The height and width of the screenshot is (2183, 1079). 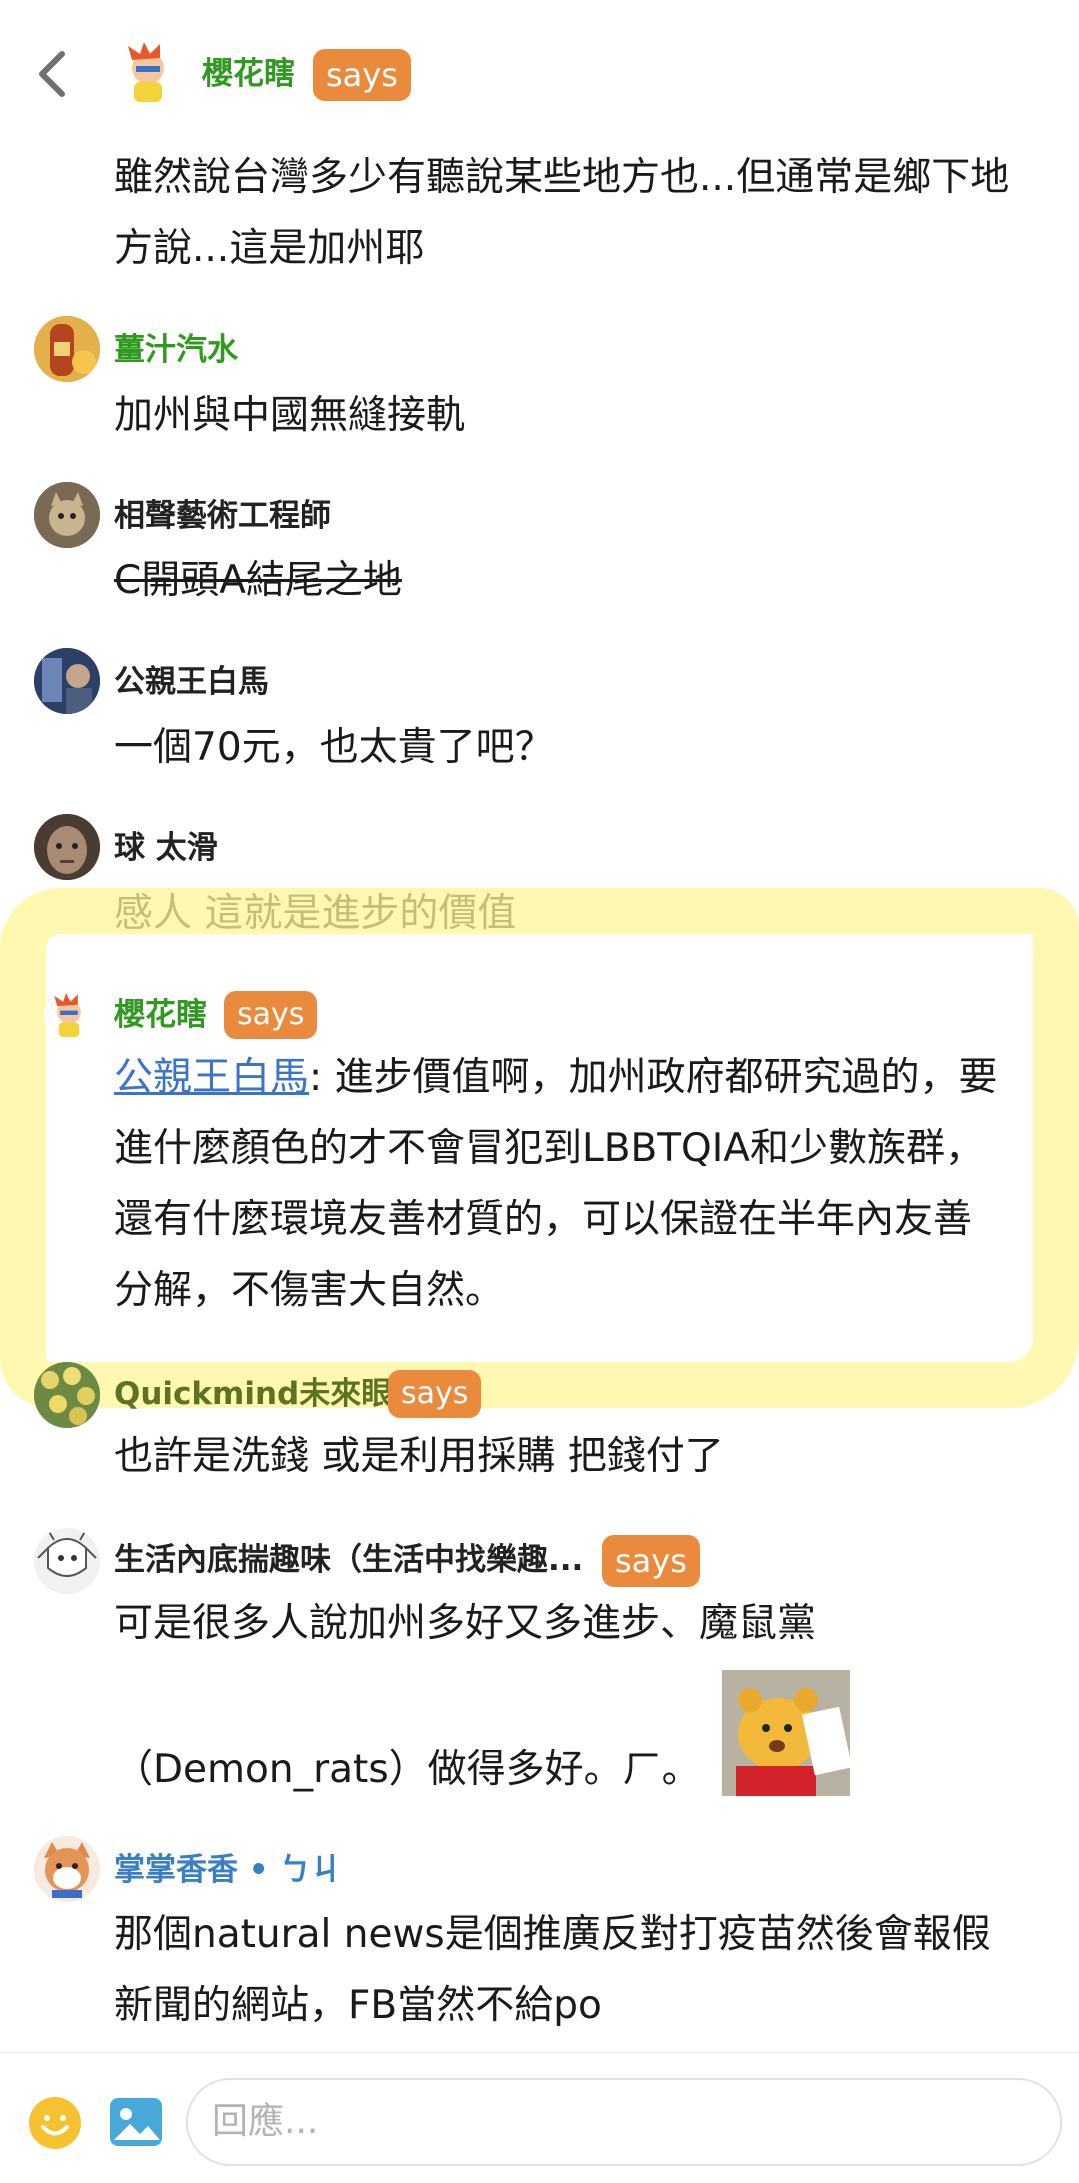 I want to click on comment-text: 也許是洗錢 或是利用採購 把錢付了, so click(x=419, y=1456).